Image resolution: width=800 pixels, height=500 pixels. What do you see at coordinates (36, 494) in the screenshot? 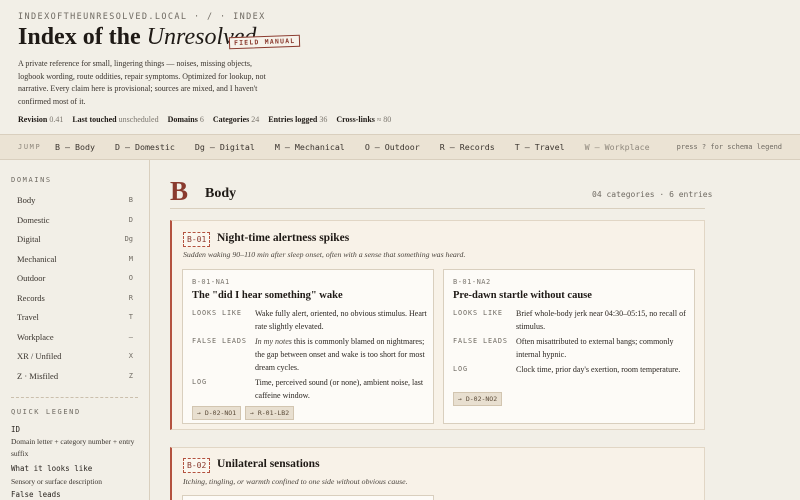
I see `legend-term: False leads` at bounding box center [36, 494].